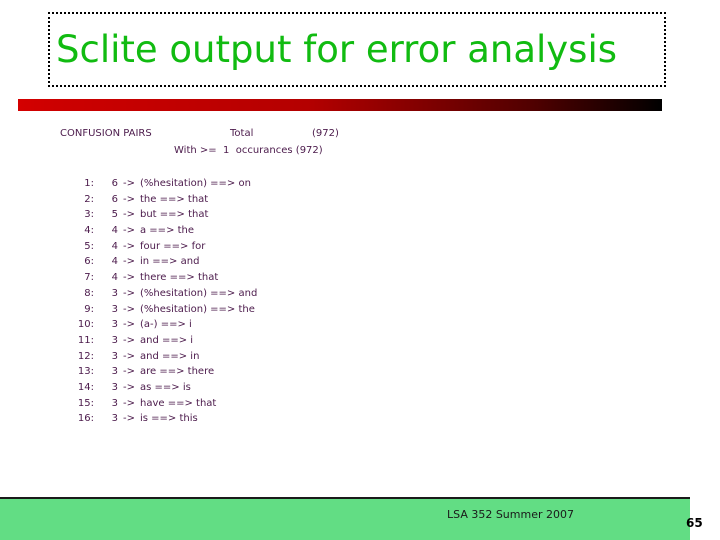  What do you see at coordinates (85, 372) in the screenshot?
I see `pair-rank: 13:` at bounding box center [85, 372].